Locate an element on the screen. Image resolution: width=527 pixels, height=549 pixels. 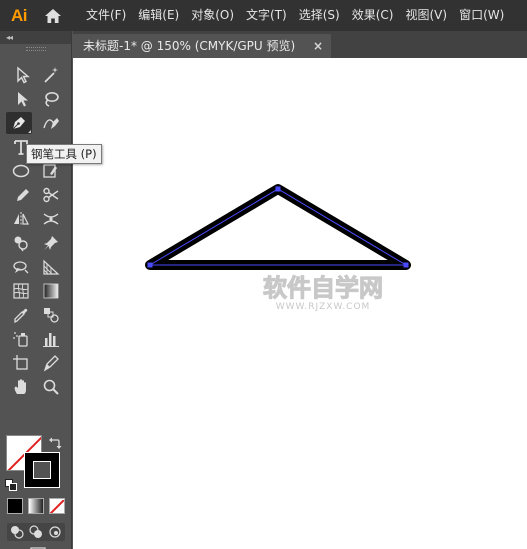
menu-object: 对象(O) is located at coordinates (212, 15).